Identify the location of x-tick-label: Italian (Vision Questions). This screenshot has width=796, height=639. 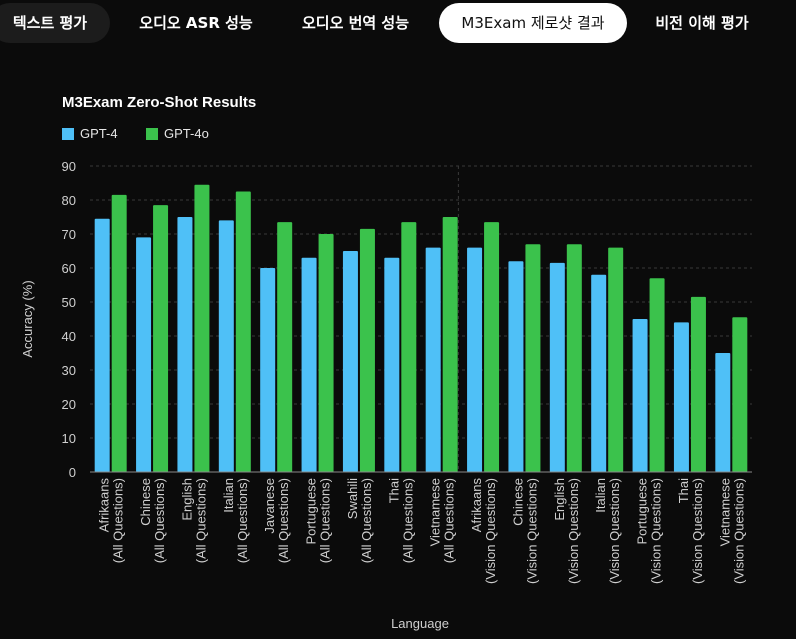
(607, 531).